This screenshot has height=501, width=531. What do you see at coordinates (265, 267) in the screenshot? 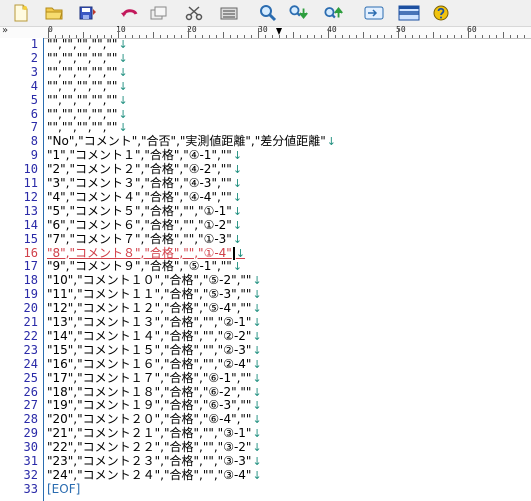
I see `editor-line: 17 "9","コメント９","合格","⑤-1",""↓` at bounding box center [265, 267].